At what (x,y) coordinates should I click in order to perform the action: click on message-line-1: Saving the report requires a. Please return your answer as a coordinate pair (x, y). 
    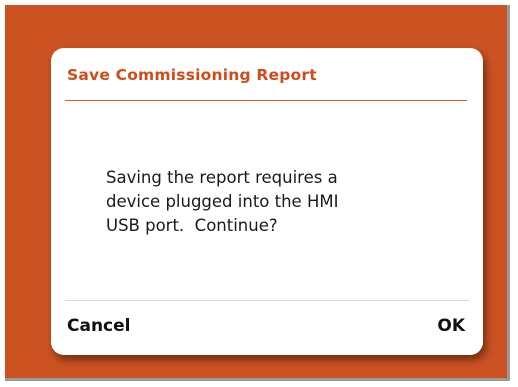
    Looking at the image, I should click on (222, 177).